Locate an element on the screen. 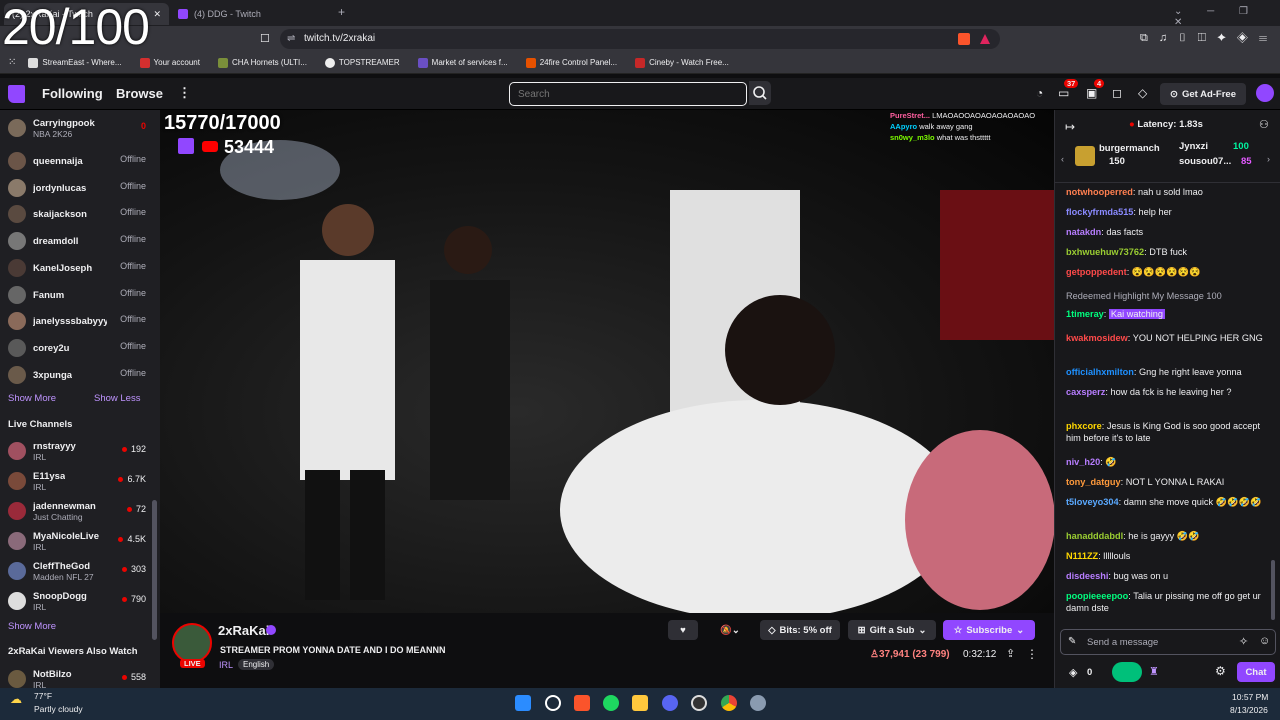  channel-points-icon: ◈ is located at coordinates (1073, 672).